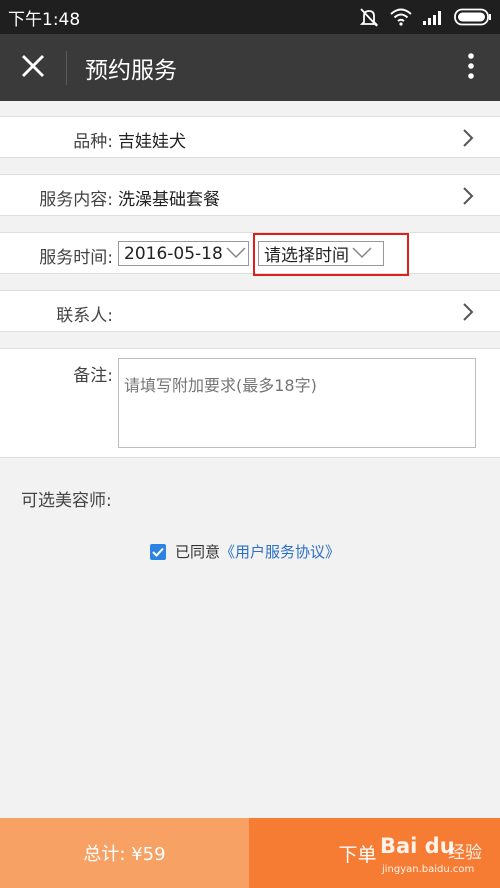 The width and height of the screenshot is (500, 888). Describe the element at coordinates (250, 311) in the screenshot. I see `contact-row: 联系人:` at that location.